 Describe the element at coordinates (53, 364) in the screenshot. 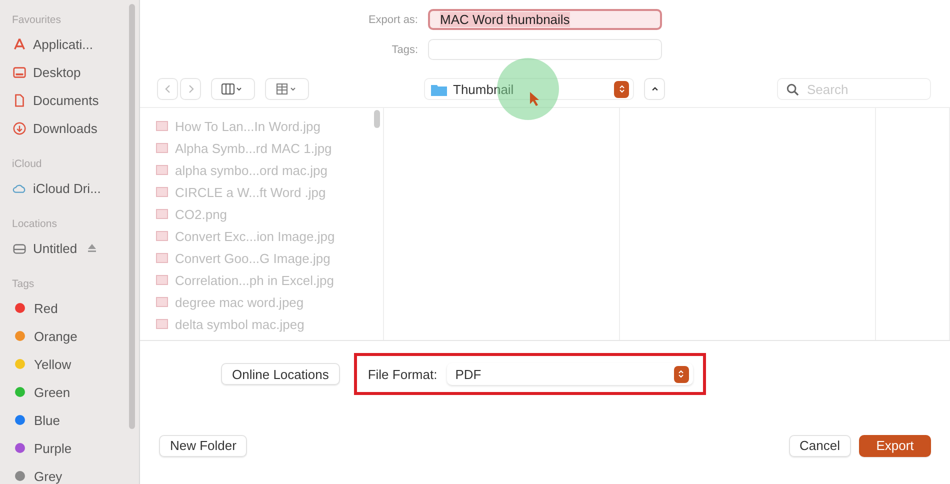

I see `item-label: Yellow` at that location.